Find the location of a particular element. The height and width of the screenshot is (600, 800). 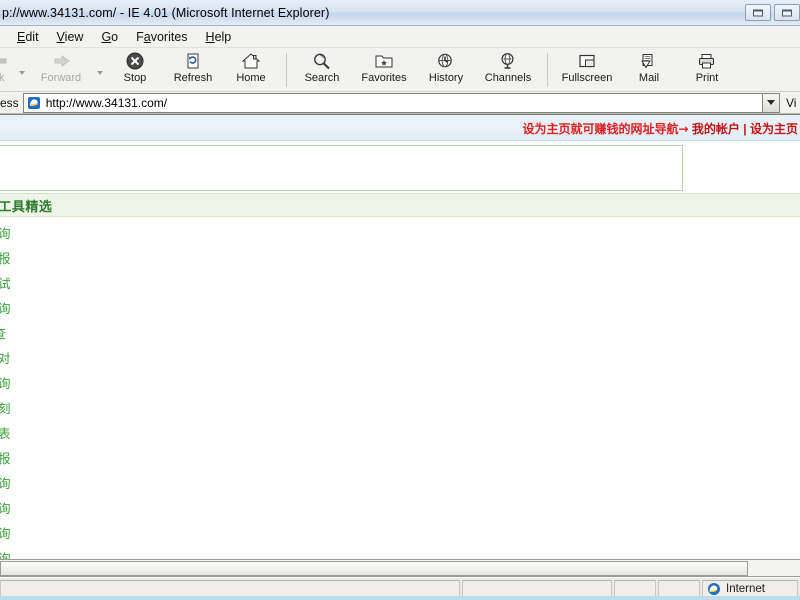

home-label: Home is located at coordinates (251, 78).